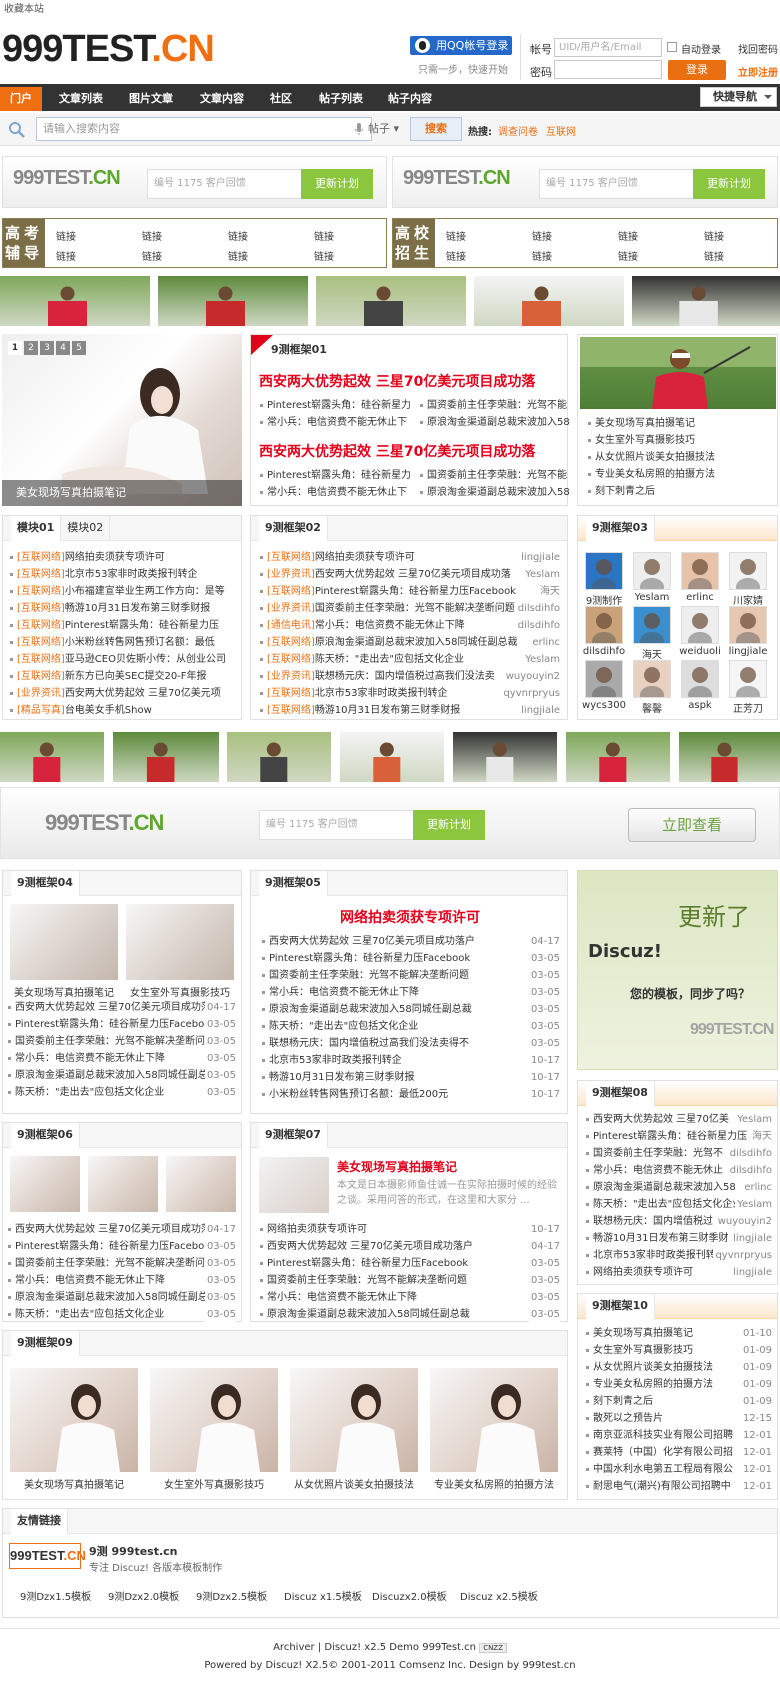 This screenshot has height=1708, width=780. I want to click on slider-page-button: 5, so click(79, 348).